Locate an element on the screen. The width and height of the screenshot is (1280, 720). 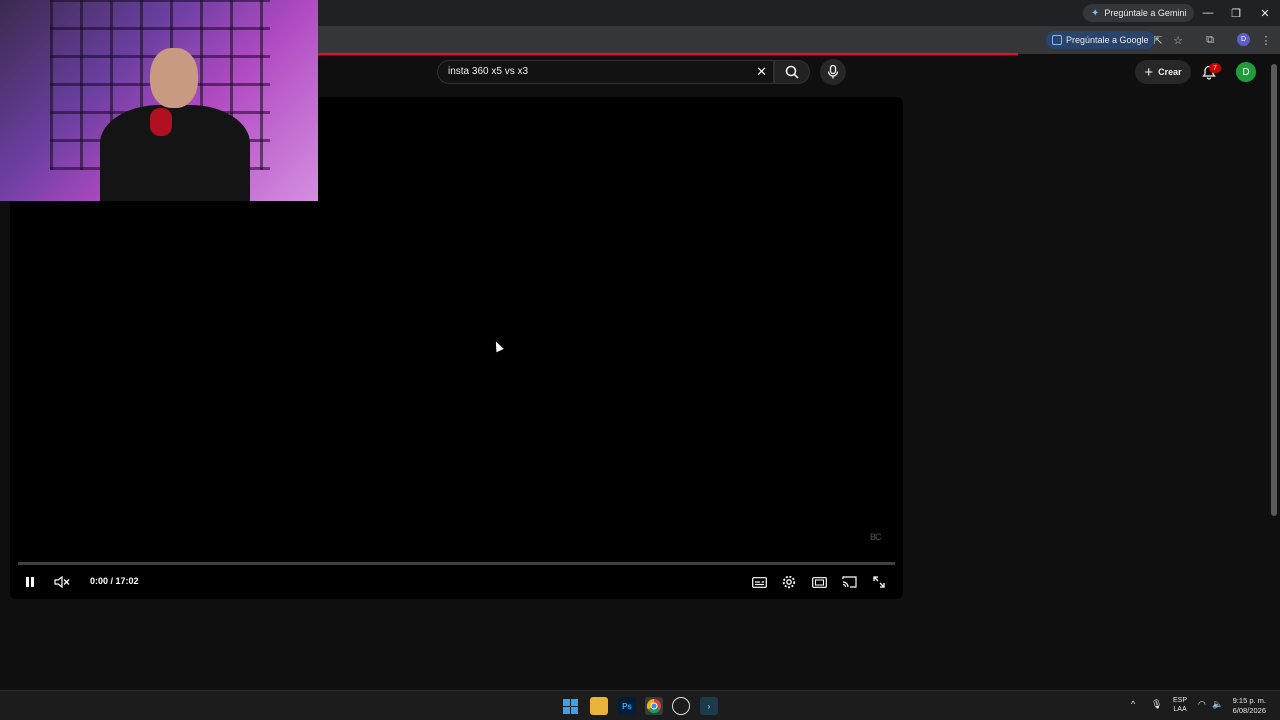
mute-button is located at coordinates (62, 582).